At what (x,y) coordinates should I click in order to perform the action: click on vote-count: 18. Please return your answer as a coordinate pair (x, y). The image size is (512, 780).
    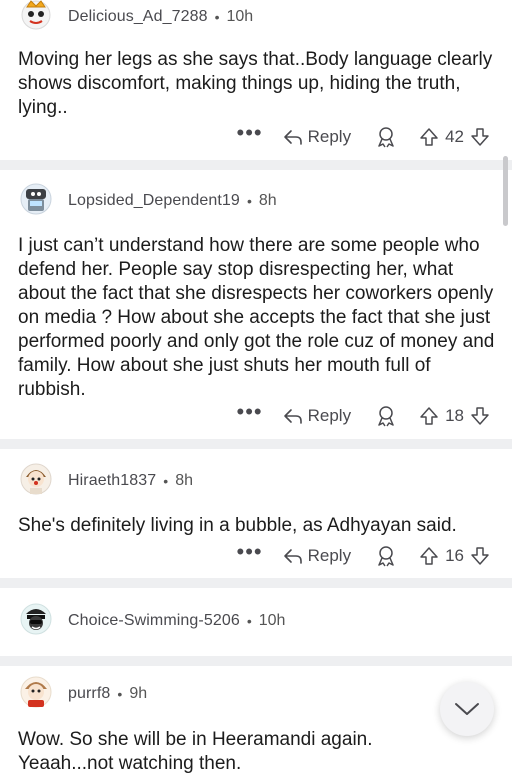
    Looking at the image, I should click on (454, 415).